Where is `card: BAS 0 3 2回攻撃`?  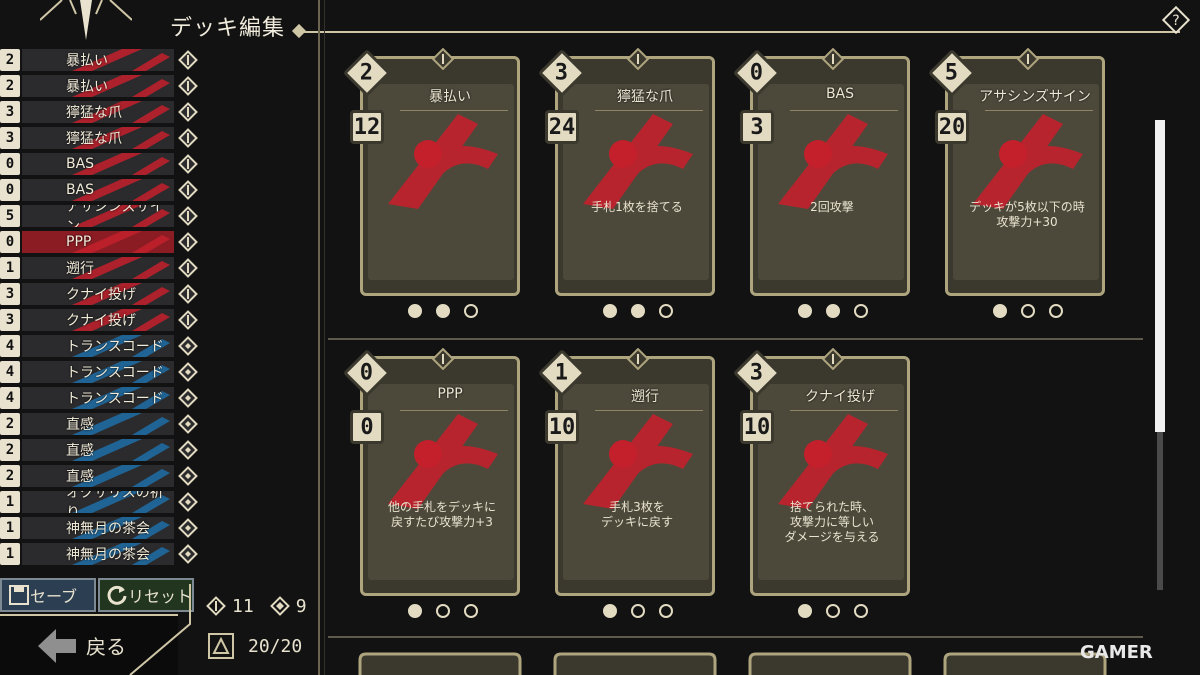 card: BAS 0 3 2回攻撃 is located at coordinates (821, 183).